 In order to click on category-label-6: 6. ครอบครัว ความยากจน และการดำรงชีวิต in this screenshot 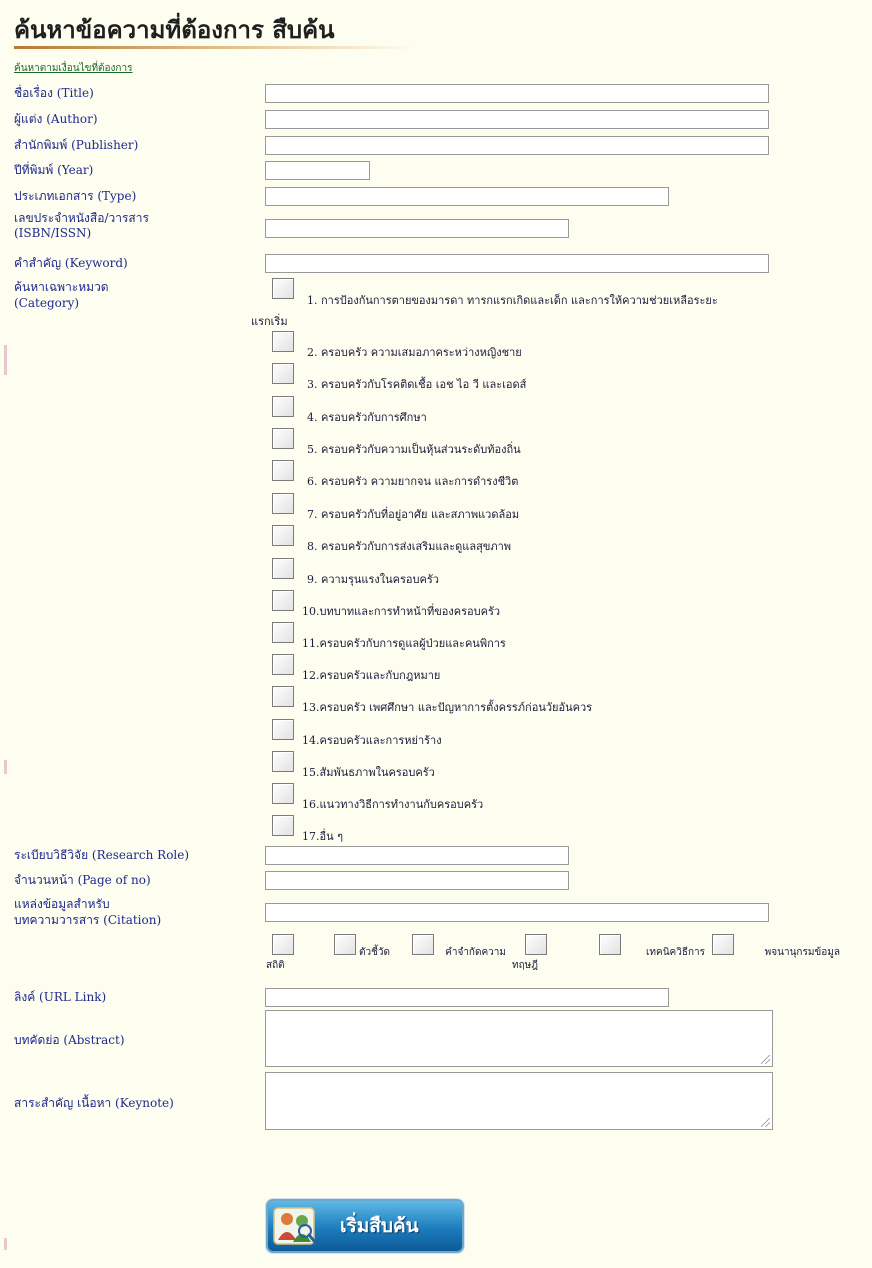, I will do `click(413, 481)`.